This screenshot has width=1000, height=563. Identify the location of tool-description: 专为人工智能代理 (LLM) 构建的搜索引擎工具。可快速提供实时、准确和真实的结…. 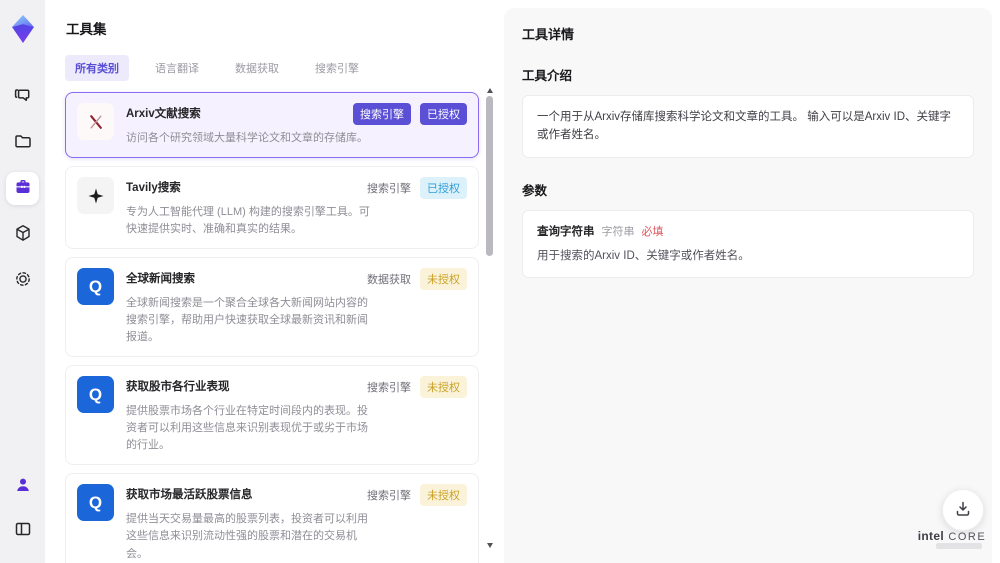
(248, 221).